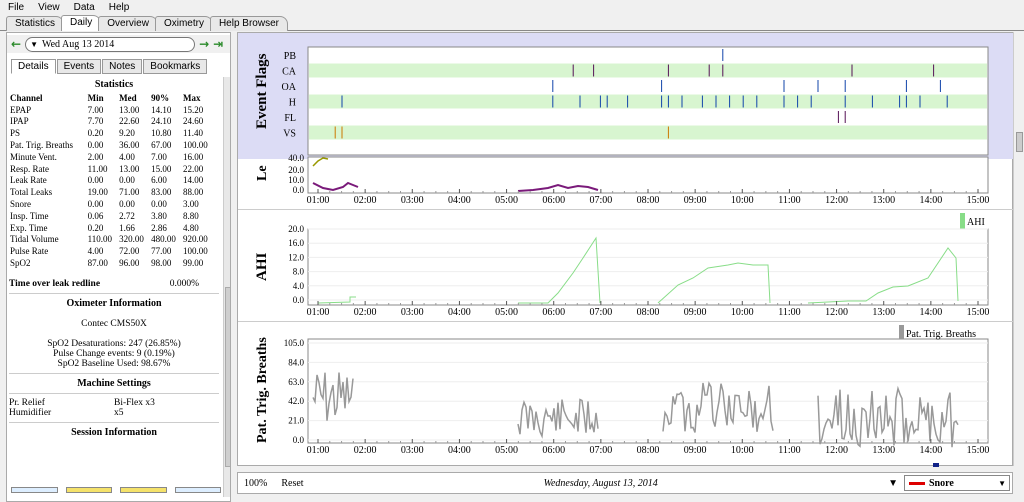 This screenshot has height=502, width=1024. Describe the element at coordinates (1018, 249) in the screenshot. I see `graph-scrollbar` at that location.